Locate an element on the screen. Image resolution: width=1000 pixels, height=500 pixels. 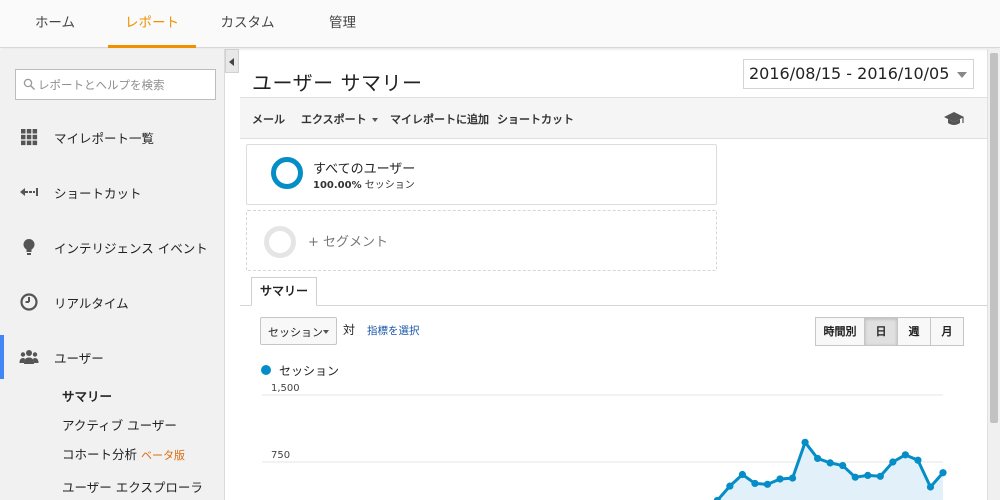
sidebar-item-label: マイレポート一覧 is located at coordinates (104, 138).